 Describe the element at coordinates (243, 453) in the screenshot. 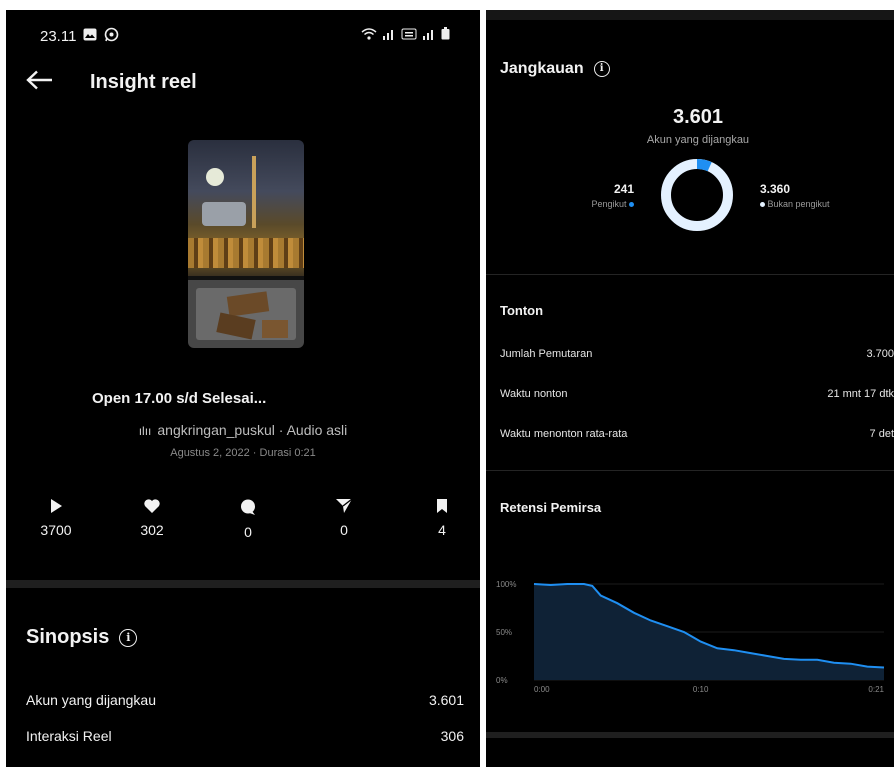

I see `reel-meta: Agustus 2, 2022 · Durasi 0:21` at that location.